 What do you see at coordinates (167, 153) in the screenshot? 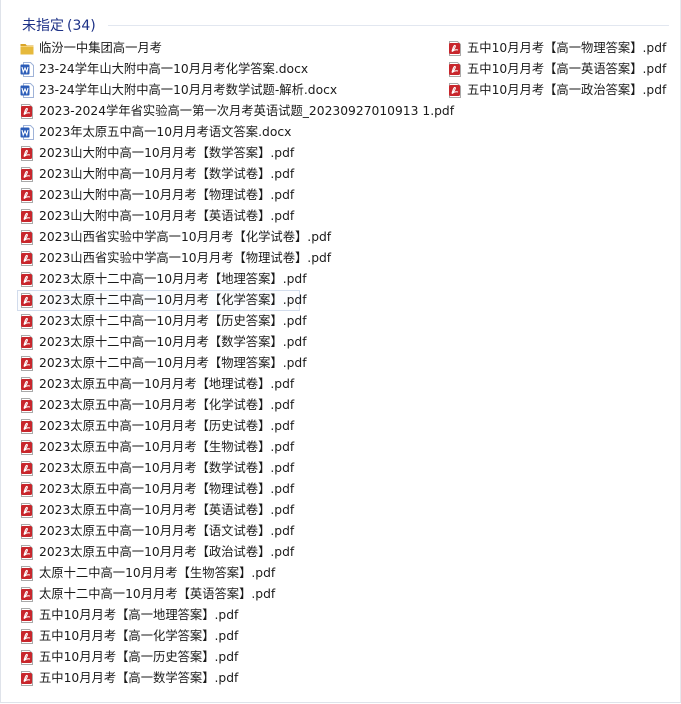
I see `file-name: 2023山大附中高一10月月考【数学答案】.pdf` at bounding box center [167, 153].